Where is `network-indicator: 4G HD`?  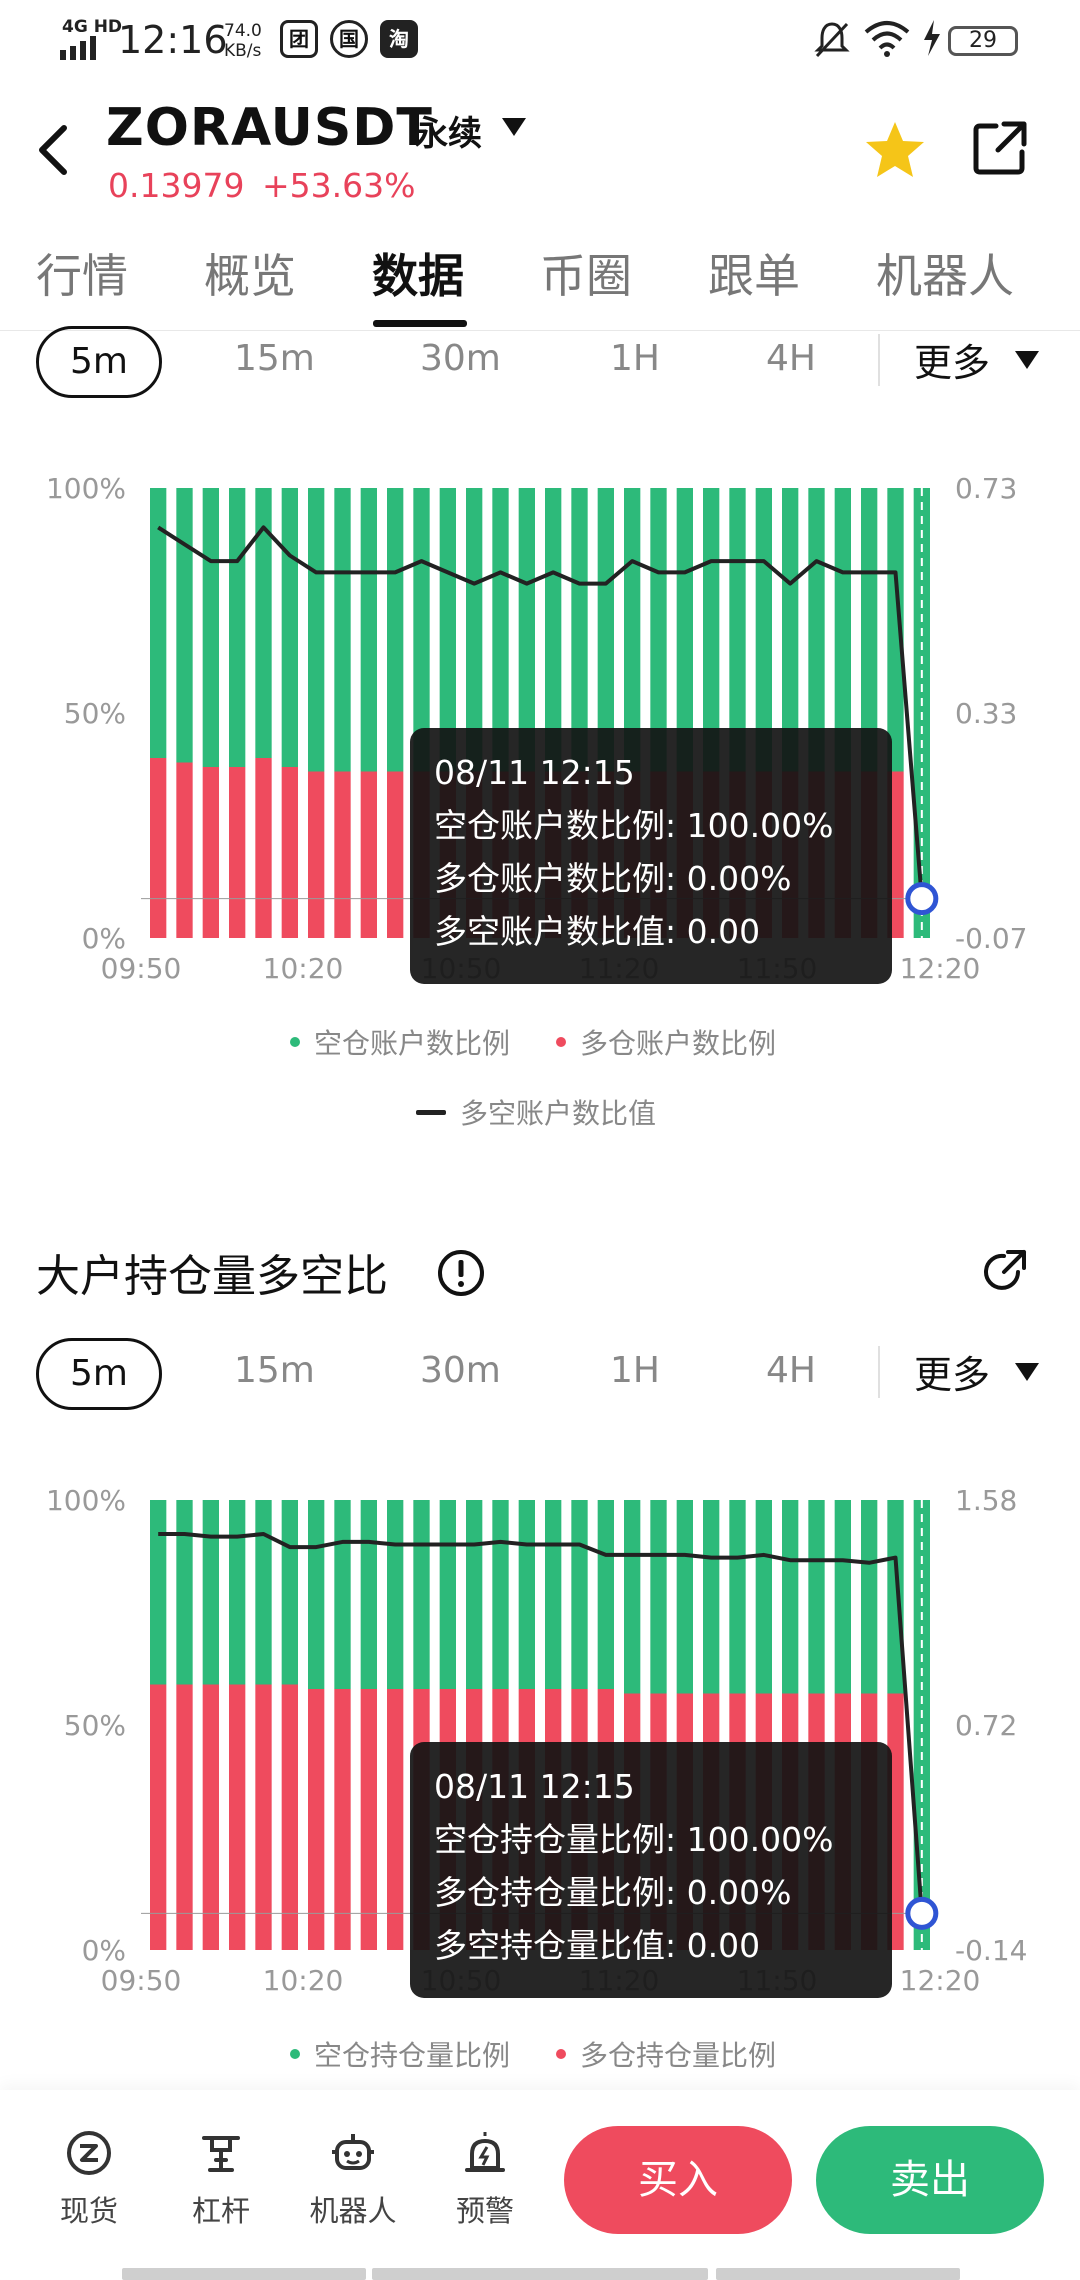
network-indicator: 4G HD is located at coordinates (92, 27).